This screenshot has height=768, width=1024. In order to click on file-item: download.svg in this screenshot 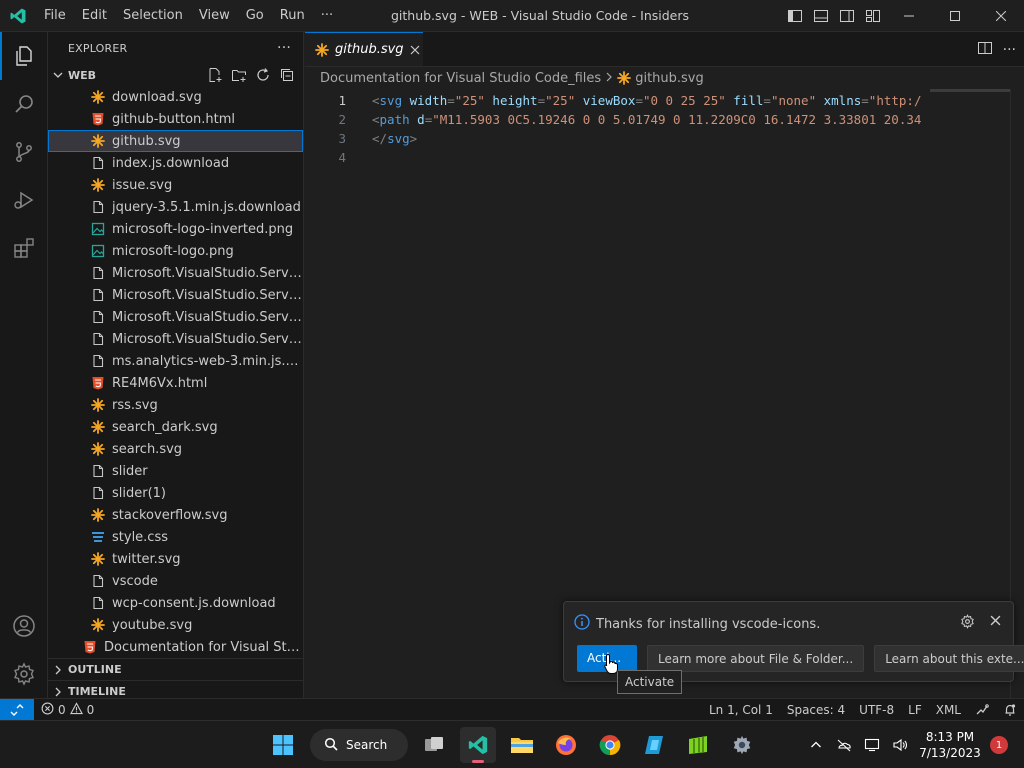, I will do `click(175, 97)`.